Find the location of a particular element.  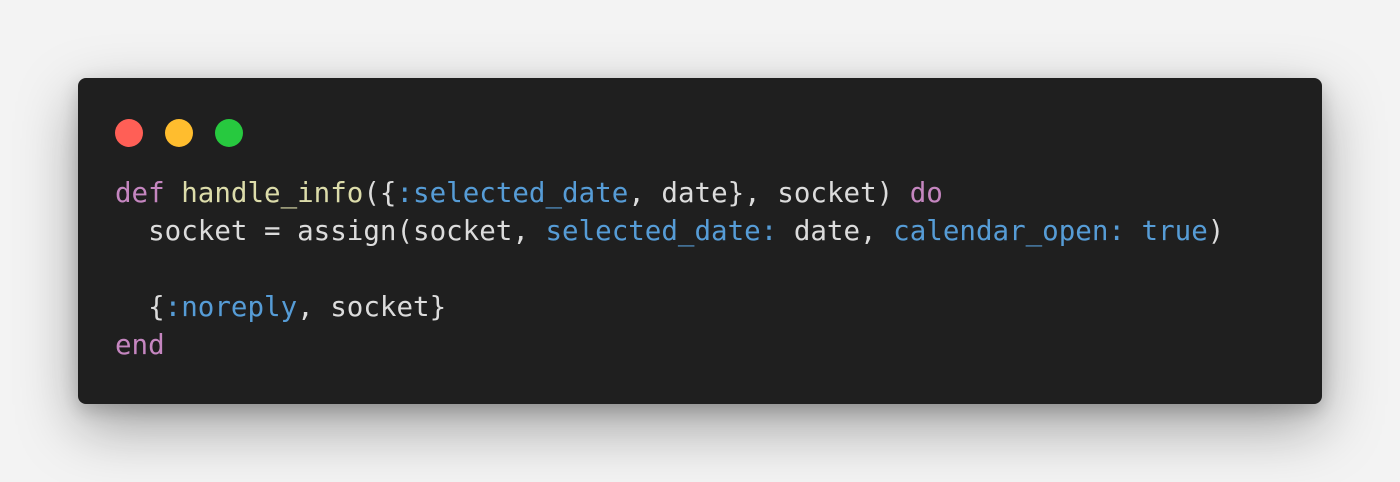

code-token-kw: do is located at coordinates (926, 193).